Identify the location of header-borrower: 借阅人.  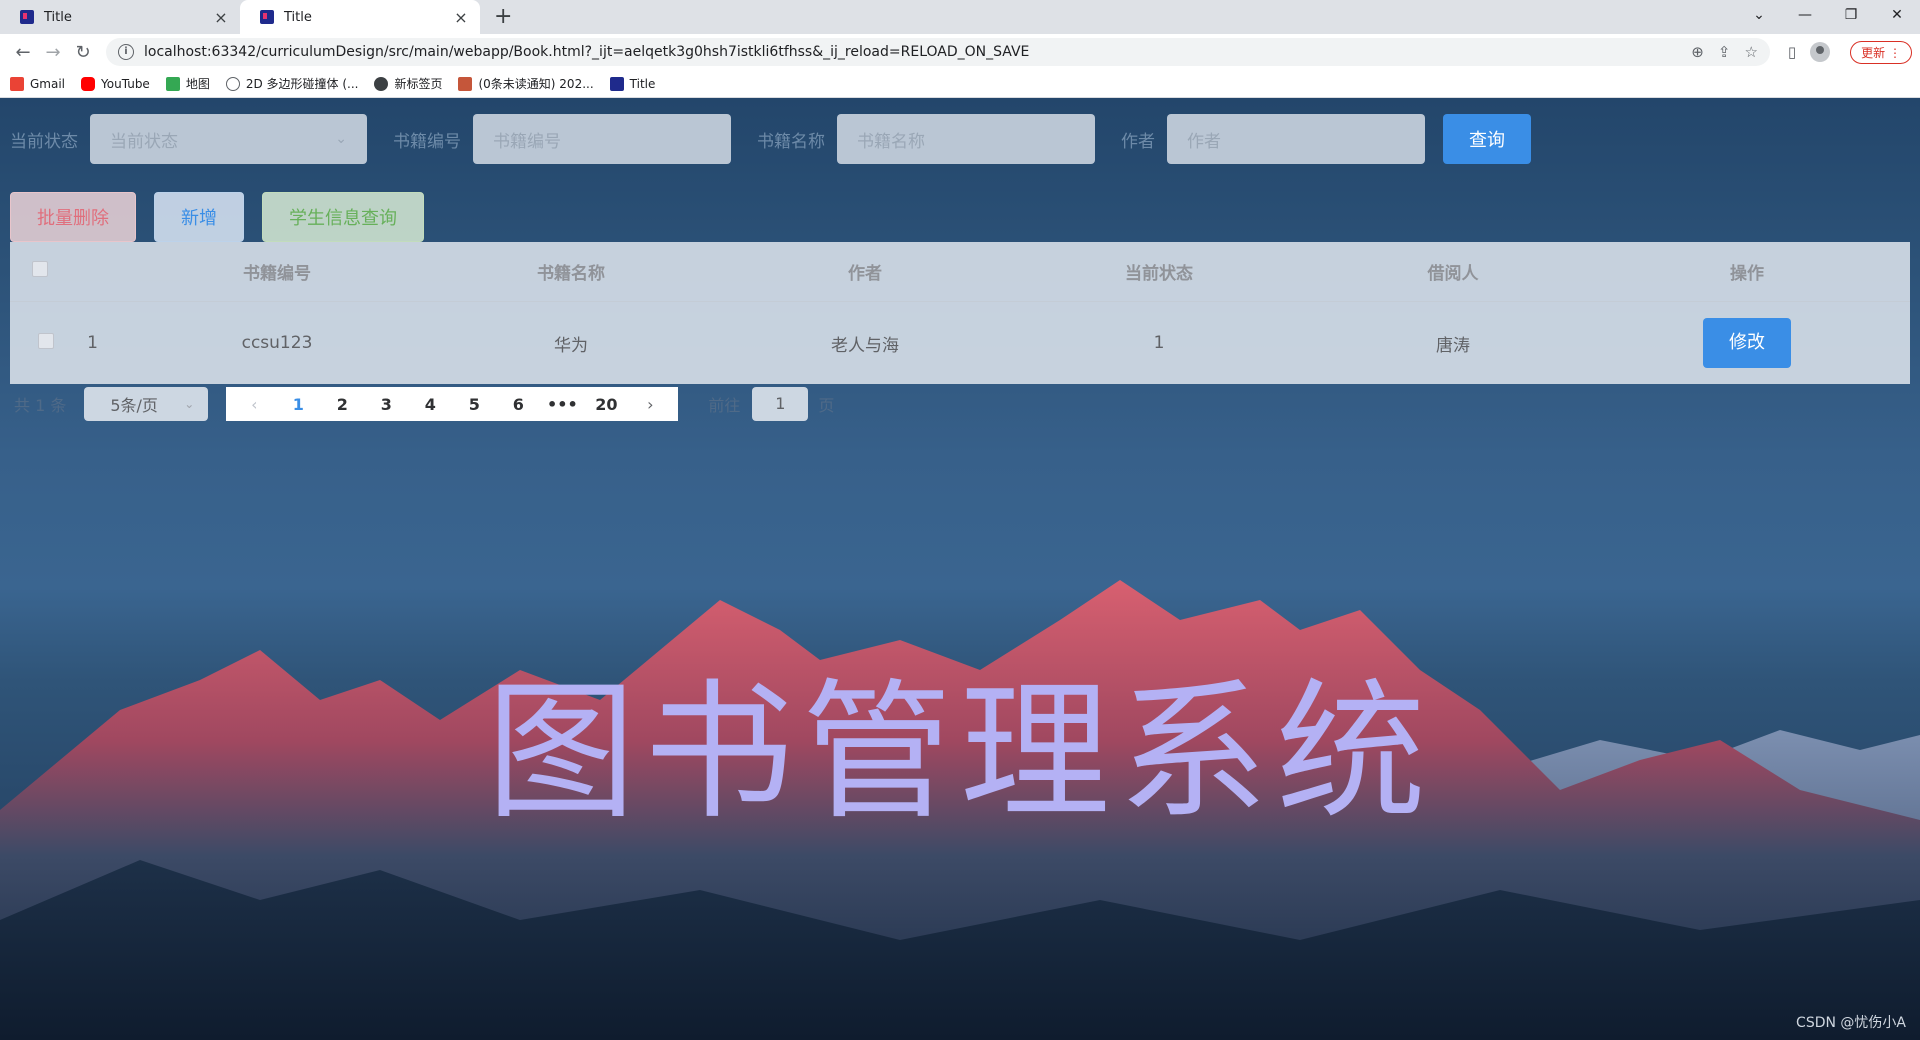
(1453, 274).